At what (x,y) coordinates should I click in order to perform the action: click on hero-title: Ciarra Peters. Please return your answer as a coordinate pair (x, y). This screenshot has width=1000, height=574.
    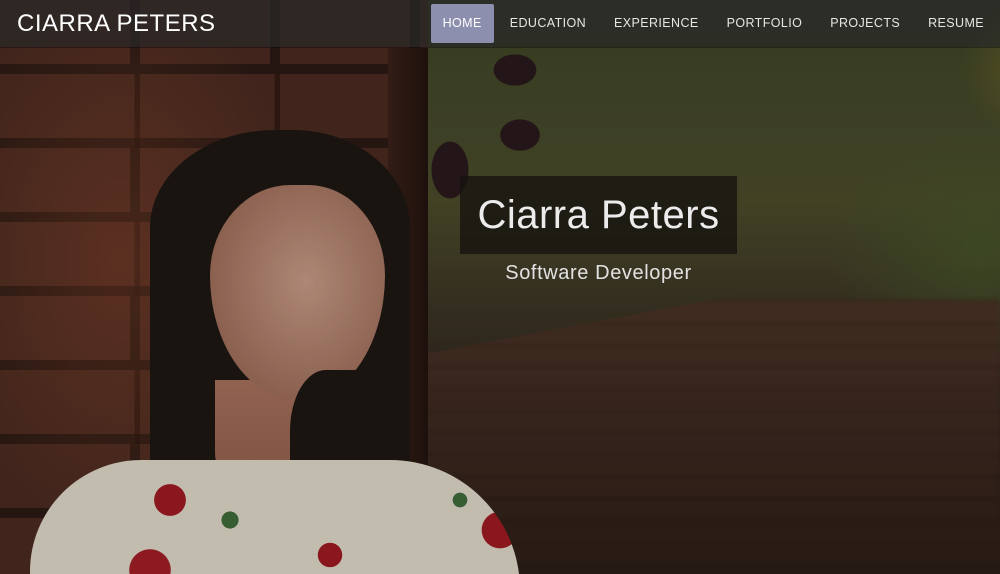
    Looking at the image, I should click on (598, 214).